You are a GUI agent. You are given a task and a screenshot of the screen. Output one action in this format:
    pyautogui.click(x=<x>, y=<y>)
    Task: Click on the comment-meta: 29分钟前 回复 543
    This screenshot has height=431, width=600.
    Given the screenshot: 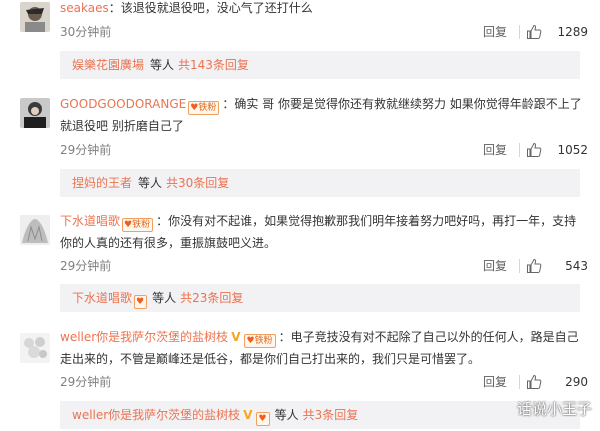 What is the action you would take?
    pyautogui.click(x=324, y=266)
    